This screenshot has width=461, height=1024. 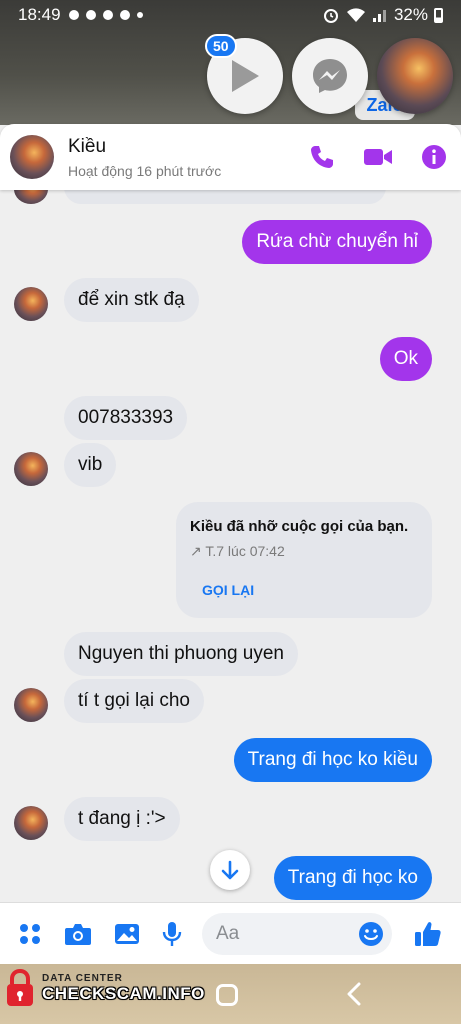 I want to click on received-message: vib, so click(x=90, y=465).